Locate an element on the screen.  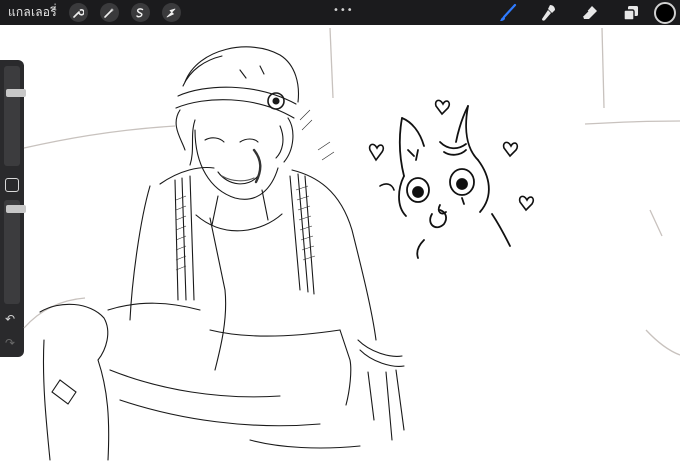
selection-icon is located at coordinates (140, 12).